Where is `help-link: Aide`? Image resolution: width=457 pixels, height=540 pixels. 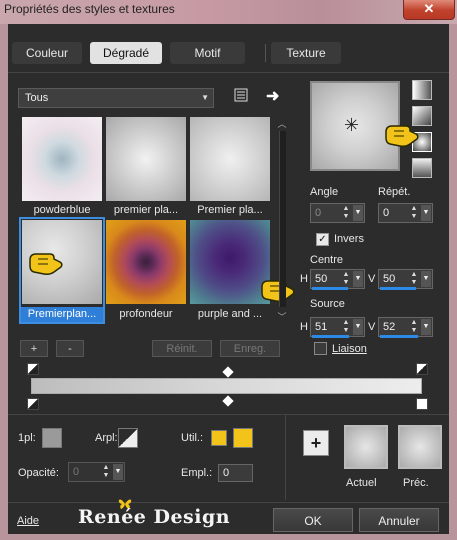
help-link: Aide is located at coordinates (28, 521).